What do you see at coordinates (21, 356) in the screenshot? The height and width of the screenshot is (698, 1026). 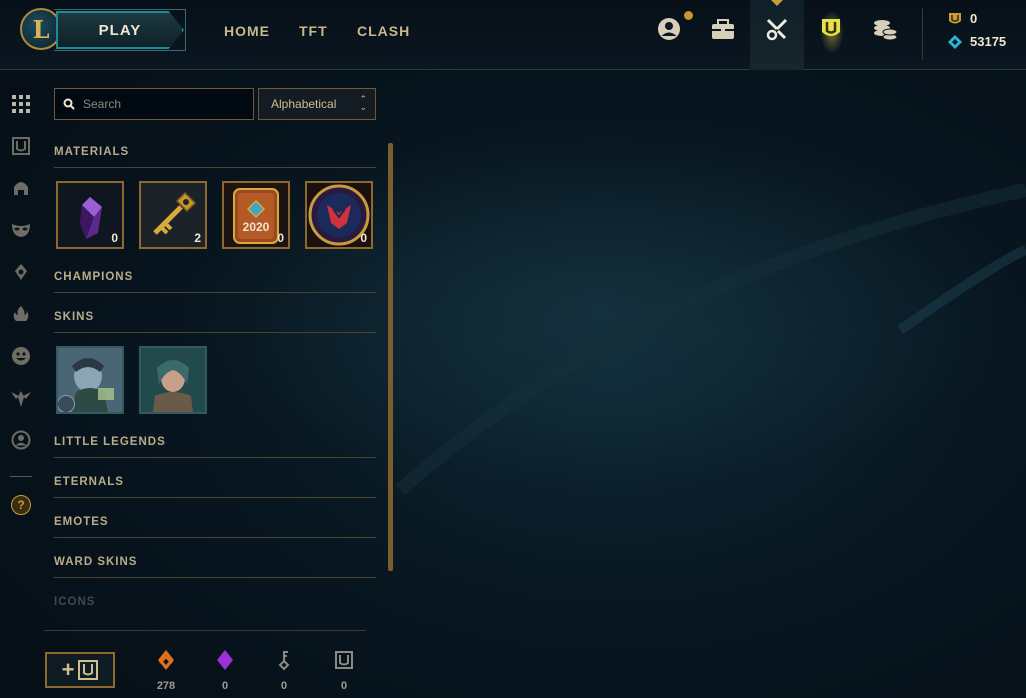 I see `emote-icon` at bounding box center [21, 356].